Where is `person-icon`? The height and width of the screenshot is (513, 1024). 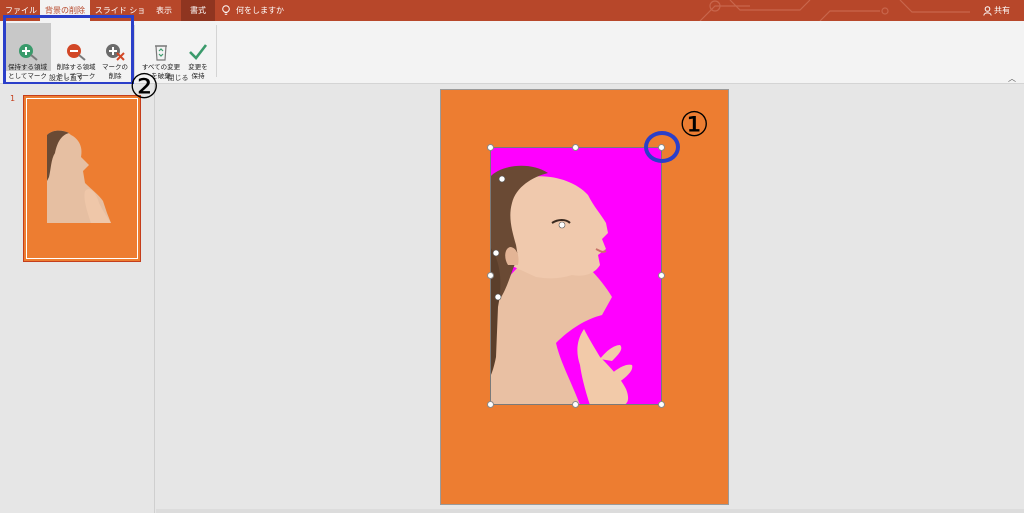 person-icon is located at coordinates (987, 10).